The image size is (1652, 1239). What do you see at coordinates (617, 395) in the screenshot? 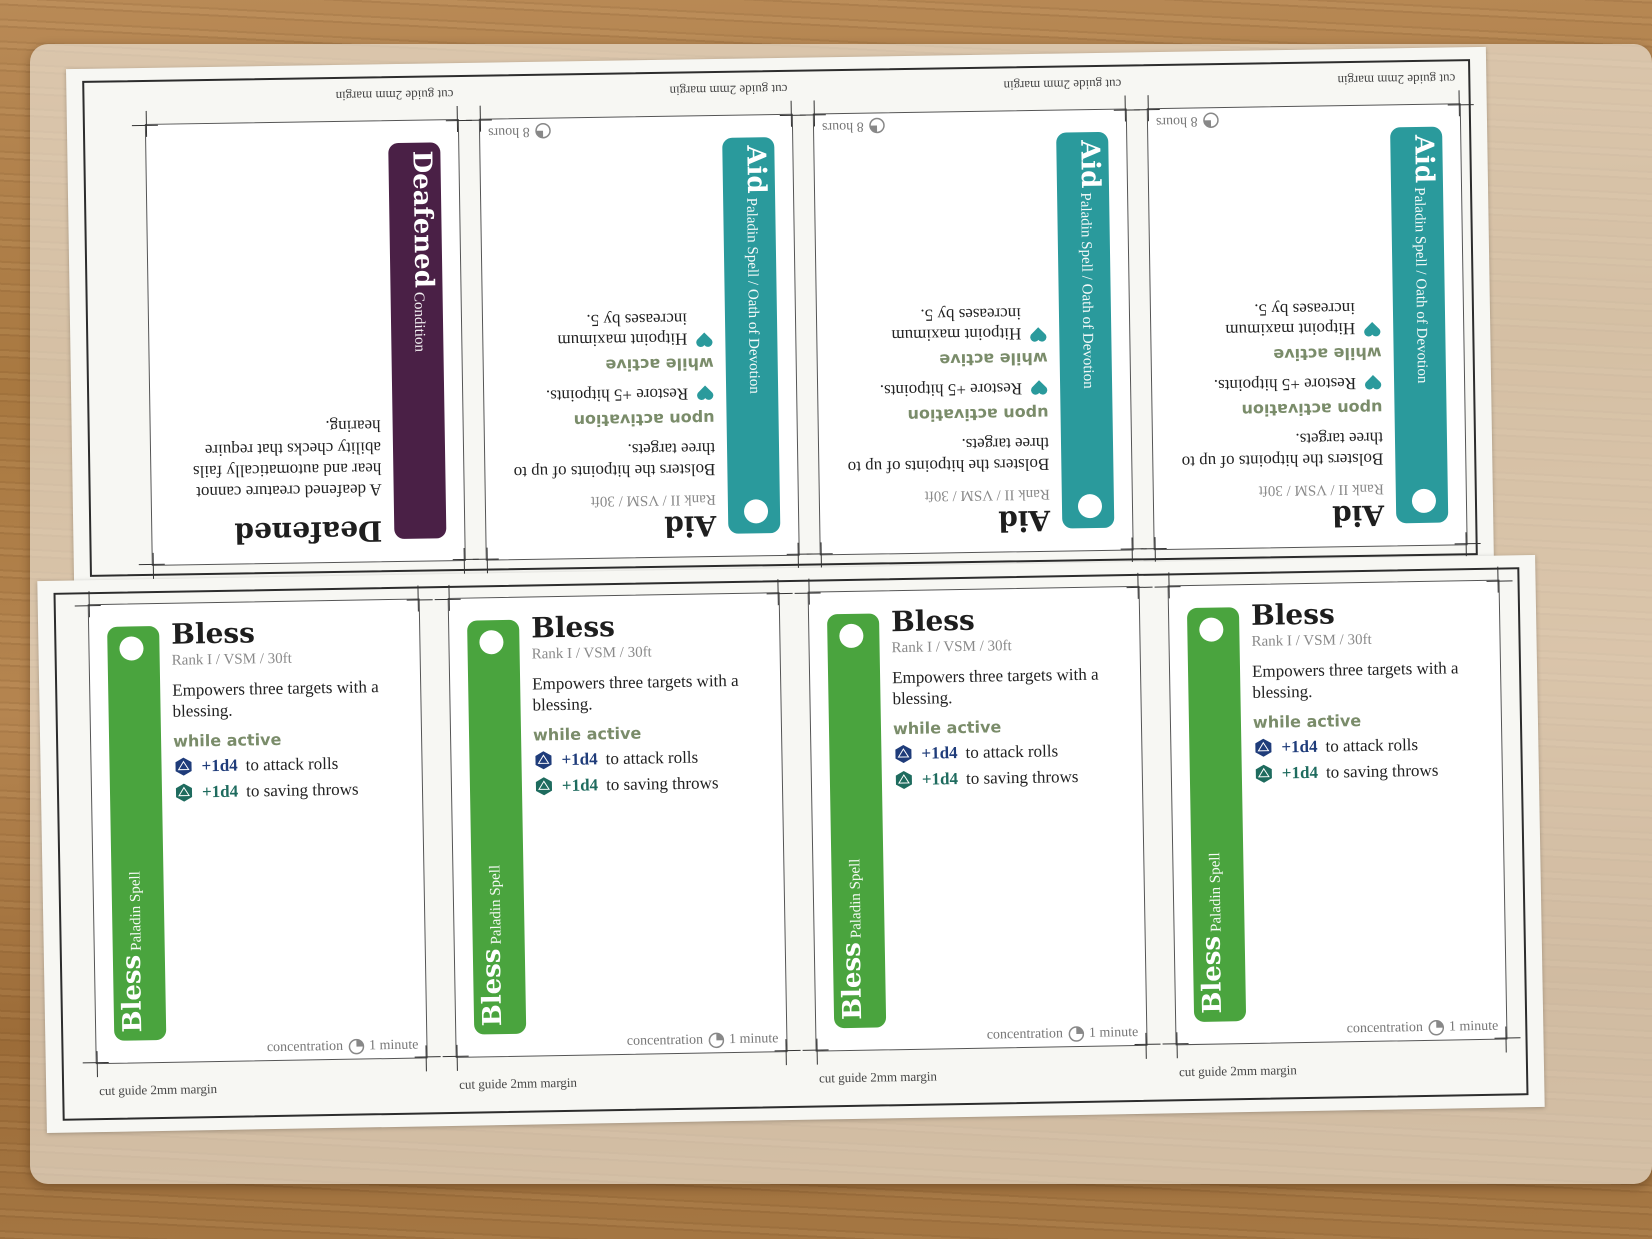
I see `upon-effect: Restore +5 hitpoints.` at bounding box center [617, 395].